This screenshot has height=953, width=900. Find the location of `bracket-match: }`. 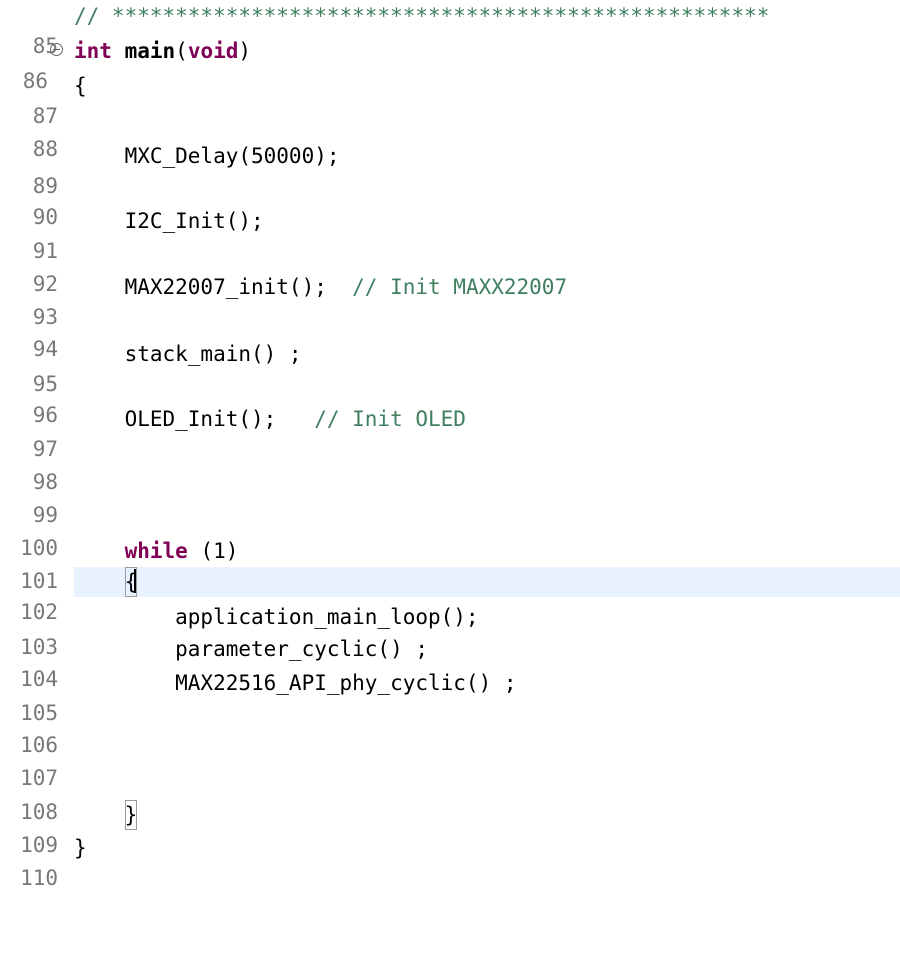

bracket-match: } is located at coordinates (131, 815).